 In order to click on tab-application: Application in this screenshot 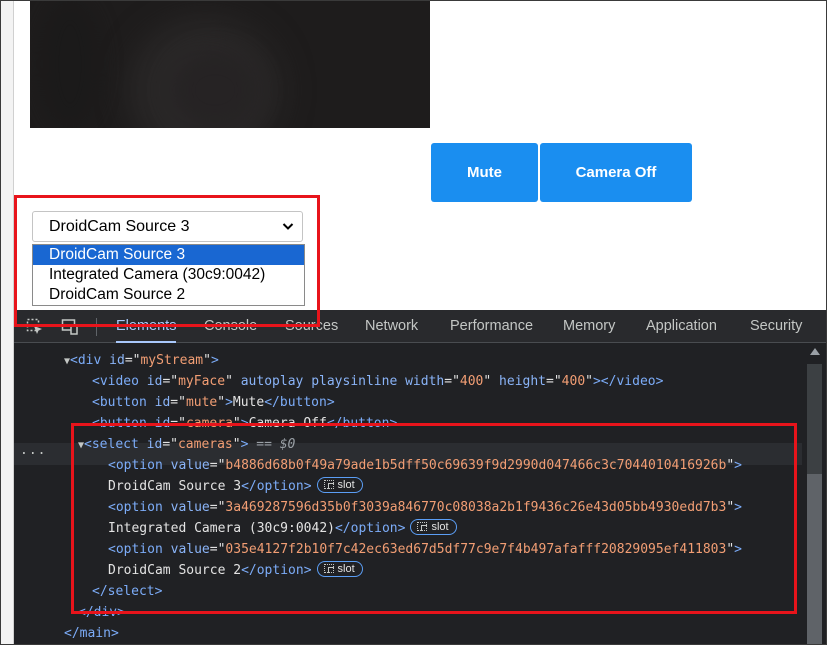, I will do `click(681, 326)`.